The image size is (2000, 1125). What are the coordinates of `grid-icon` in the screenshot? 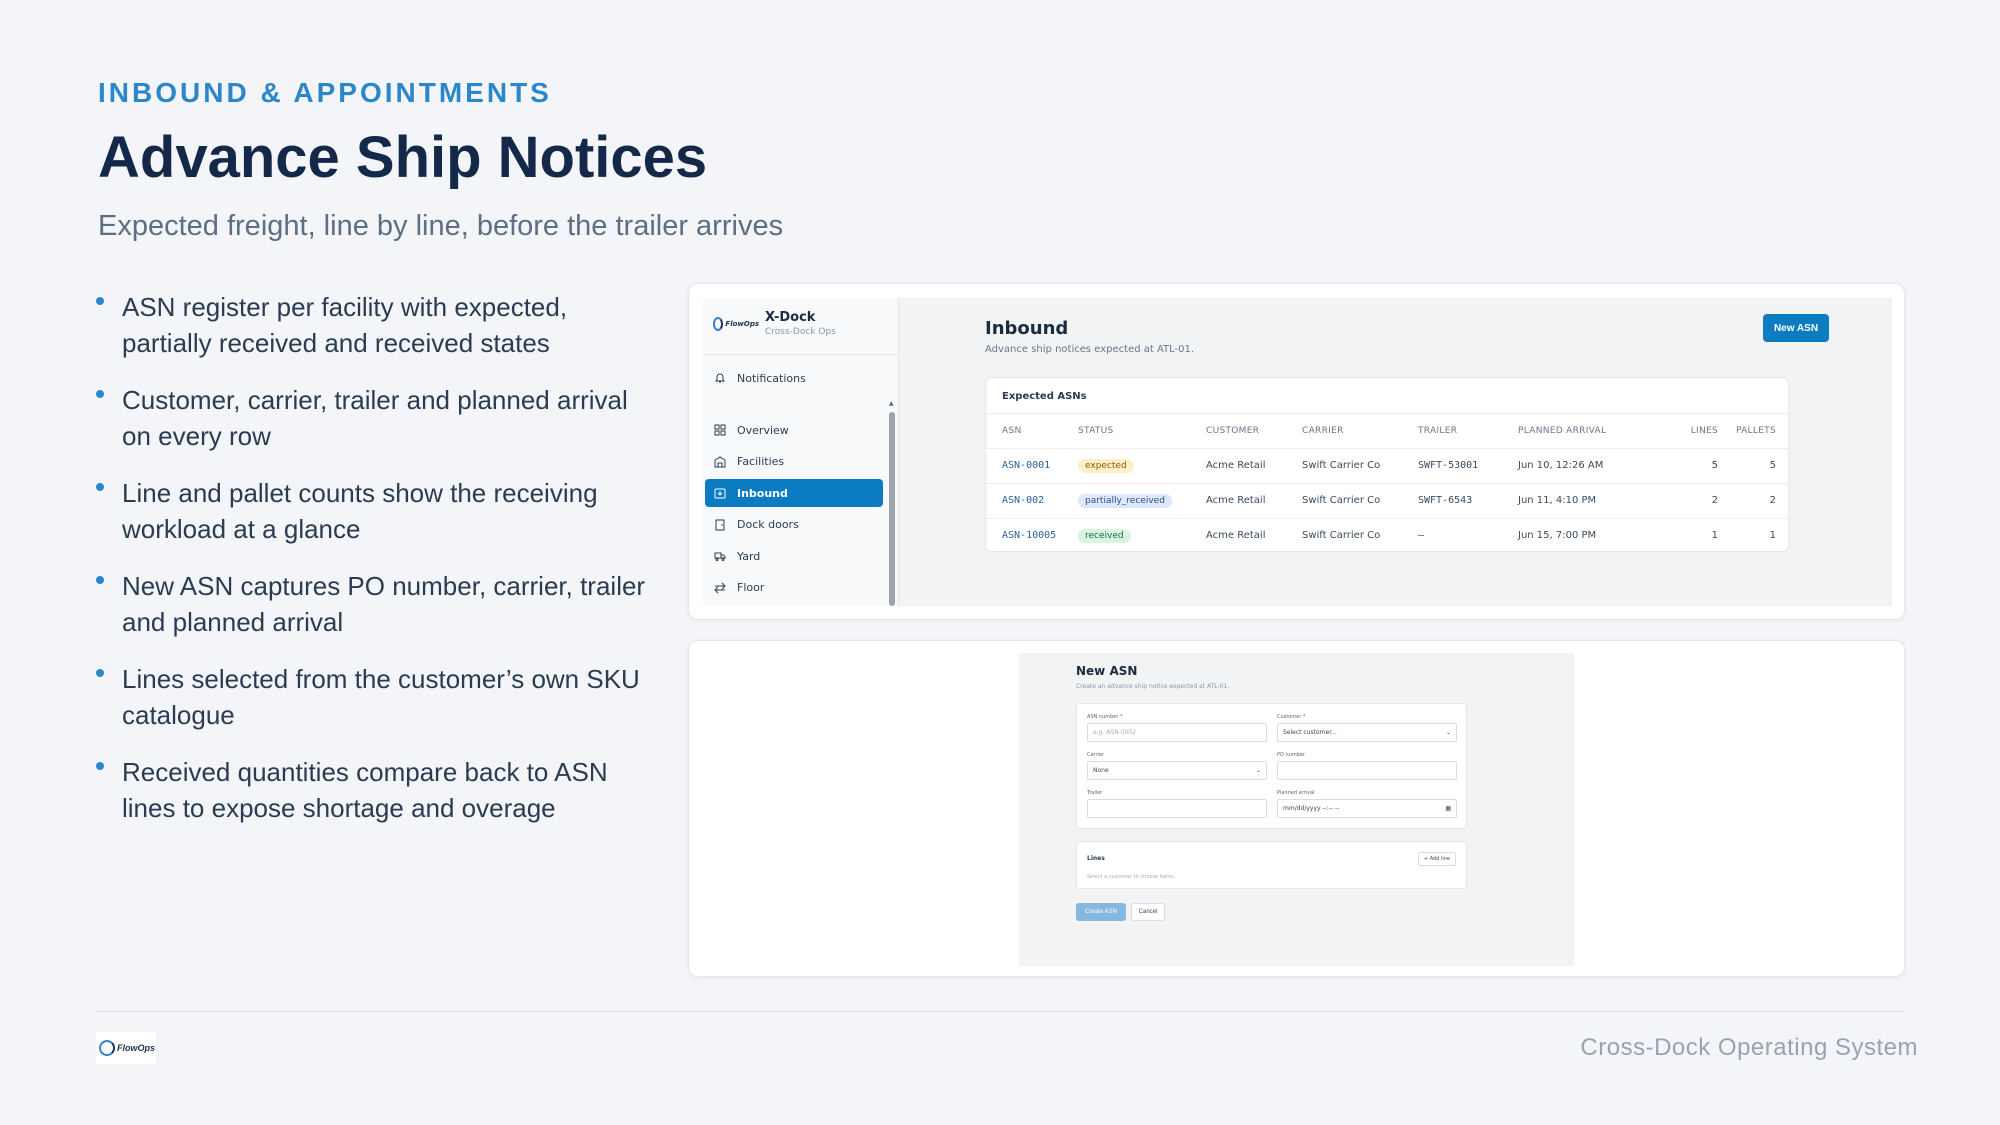 It's located at (720, 430).